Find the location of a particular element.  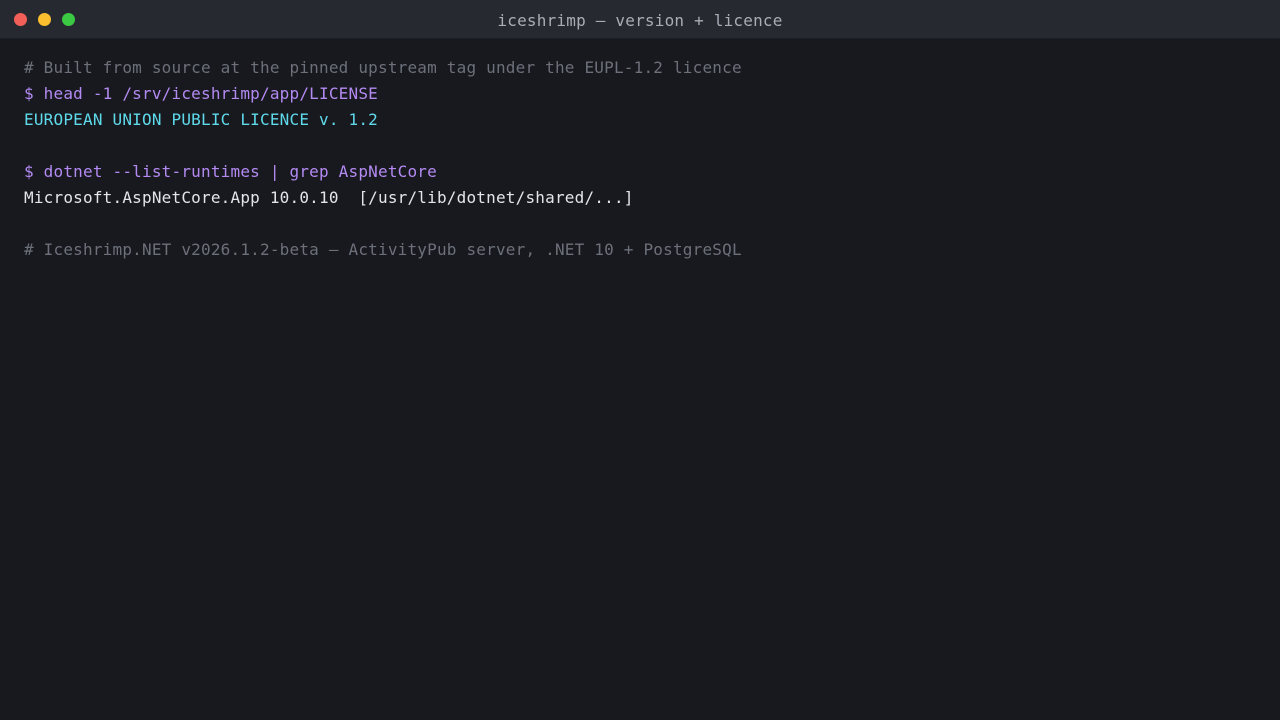

window-title: iceshrimp — version + licence is located at coordinates (640, 20).